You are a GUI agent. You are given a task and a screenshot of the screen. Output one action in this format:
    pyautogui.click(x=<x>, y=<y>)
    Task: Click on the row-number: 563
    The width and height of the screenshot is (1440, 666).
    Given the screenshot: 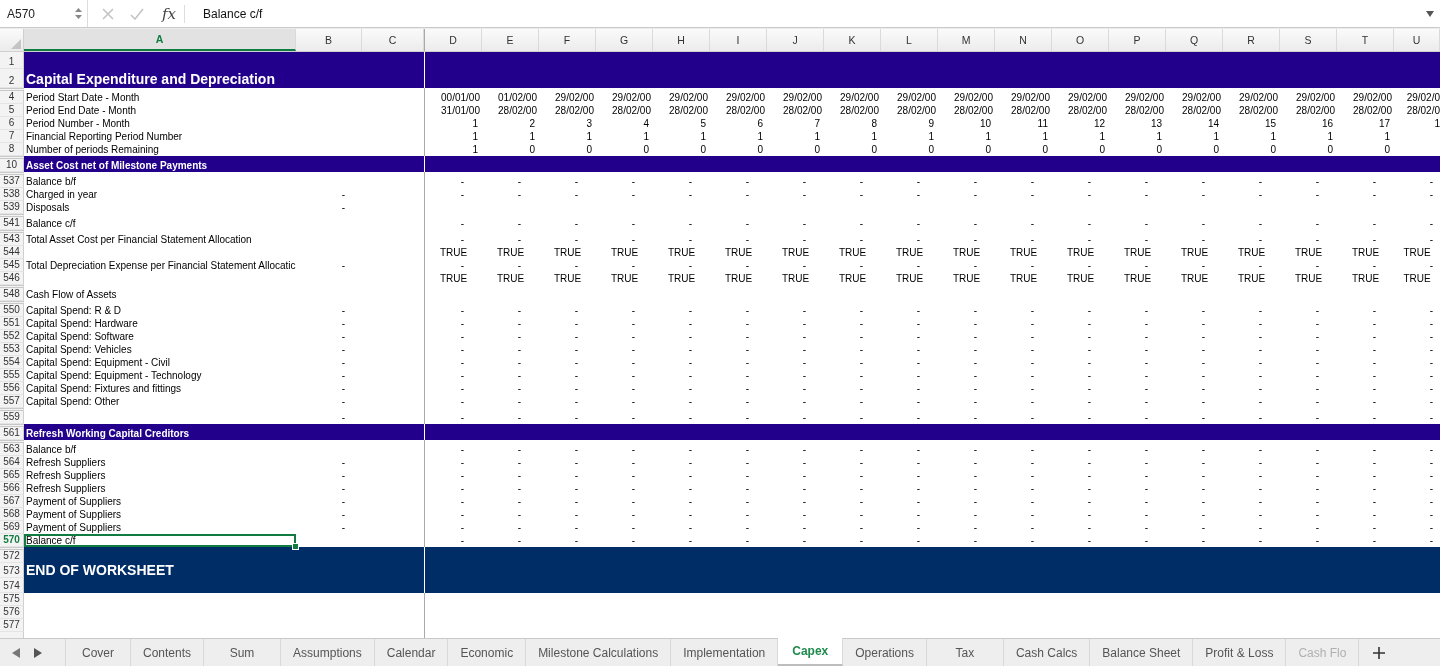 What is the action you would take?
    pyautogui.click(x=12, y=448)
    